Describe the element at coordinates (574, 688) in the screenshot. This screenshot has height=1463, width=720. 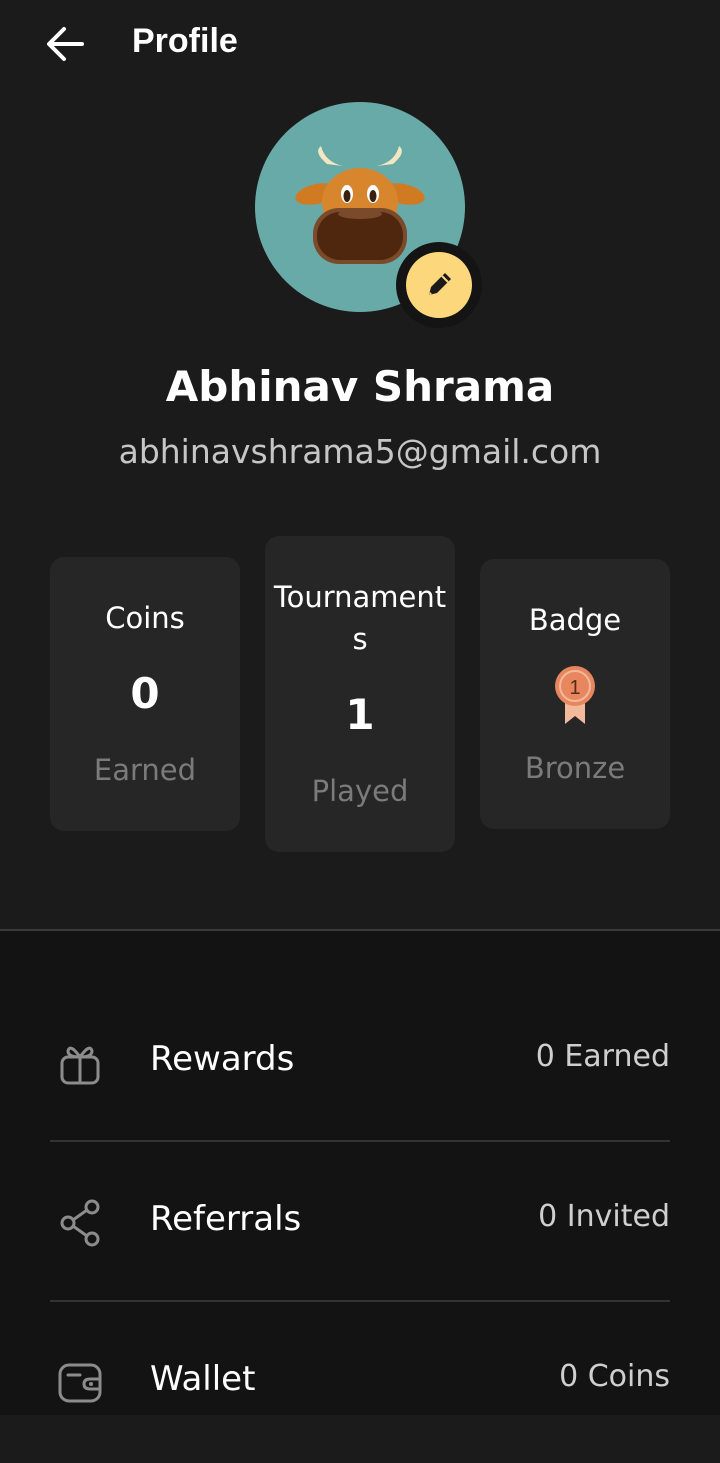
I see `medal-number: 1` at that location.